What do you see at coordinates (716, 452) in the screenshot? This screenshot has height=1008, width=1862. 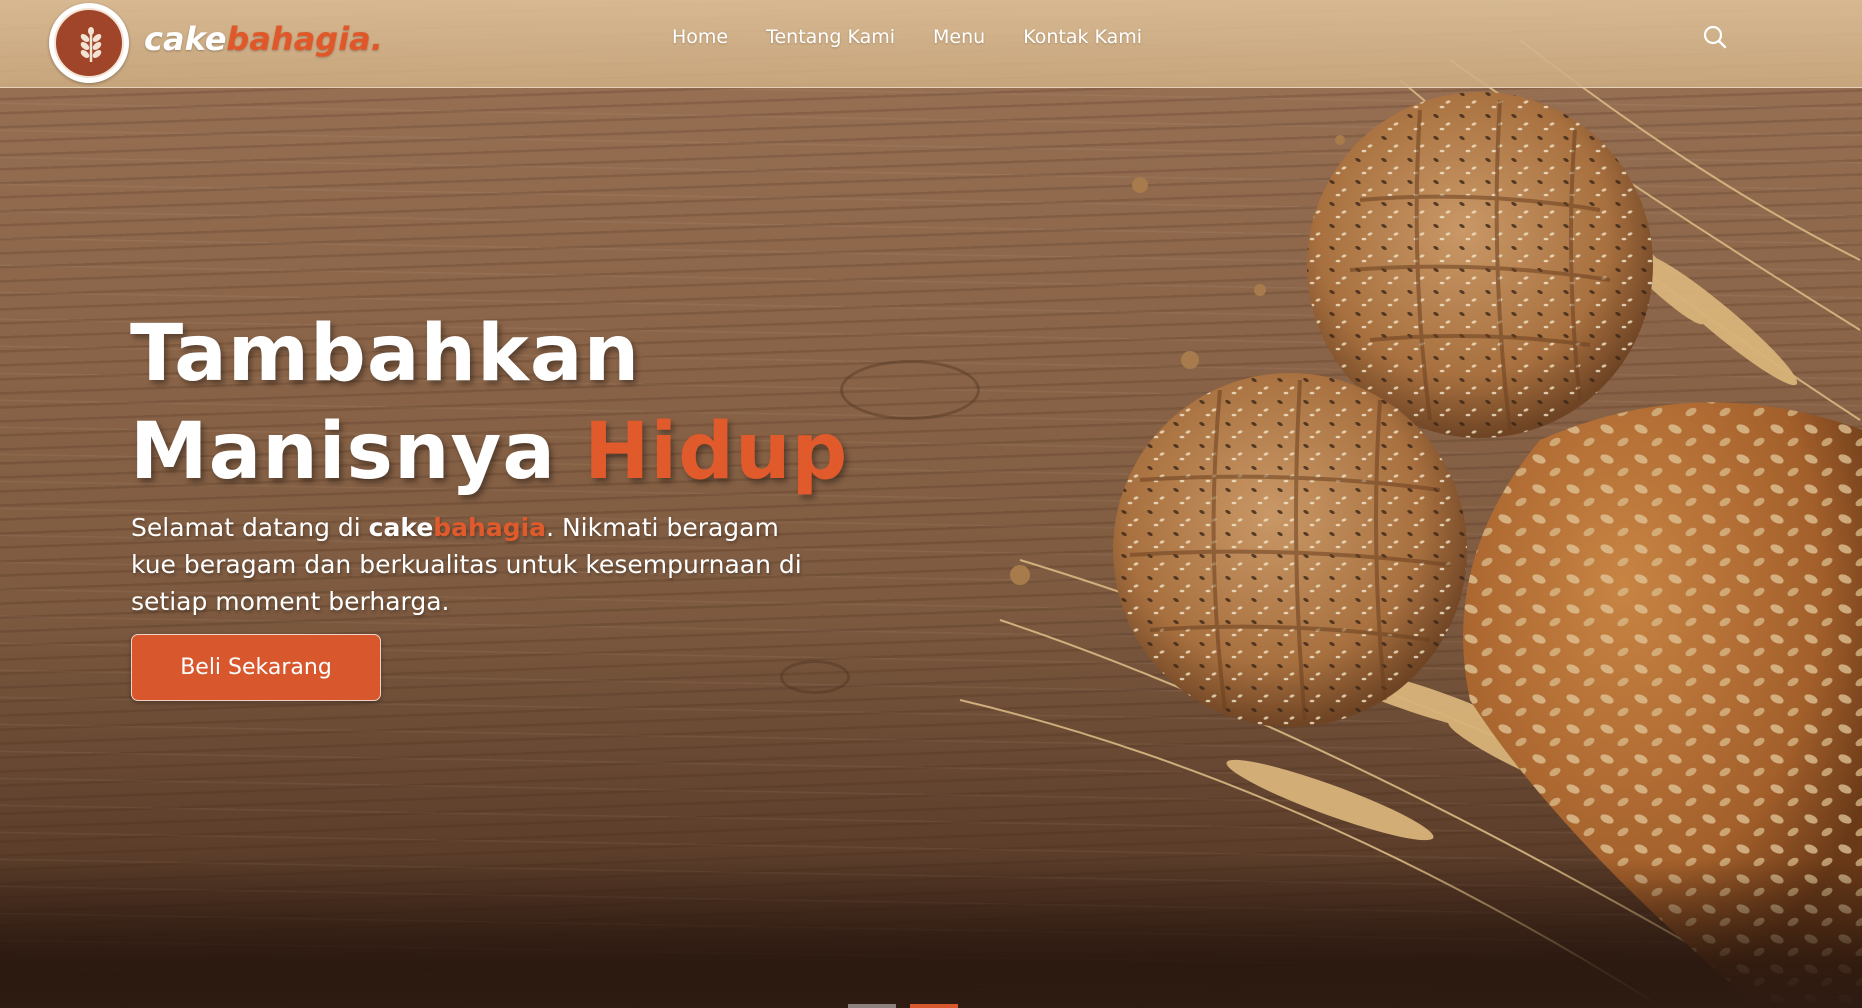 I see `hero-title-accent: Hidup` at bounding box center [716, 452].